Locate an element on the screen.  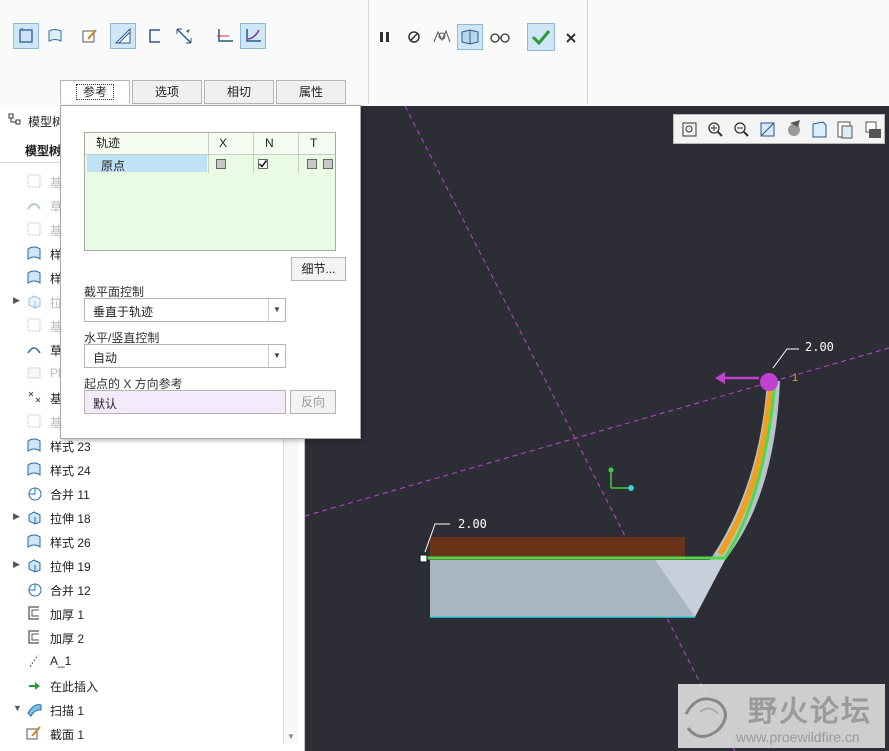
solid-icon is located at coordinates (26, 36).